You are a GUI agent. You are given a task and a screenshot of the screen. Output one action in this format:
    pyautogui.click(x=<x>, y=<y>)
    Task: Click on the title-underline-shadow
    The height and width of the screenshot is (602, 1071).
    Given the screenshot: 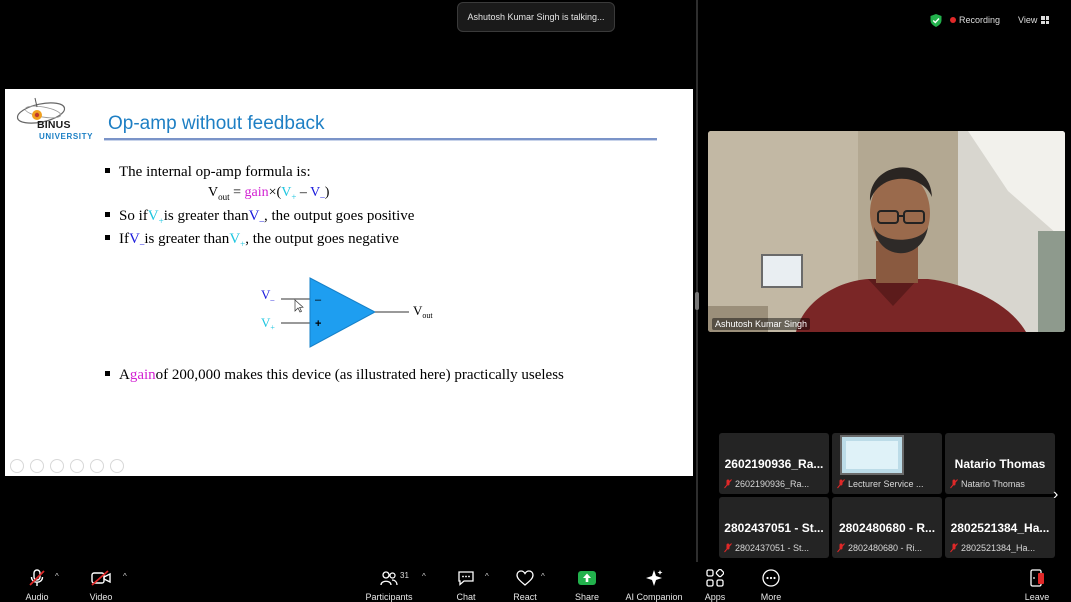 What is the action you would take?
    pyautogui.click(x=380, y=140)
    